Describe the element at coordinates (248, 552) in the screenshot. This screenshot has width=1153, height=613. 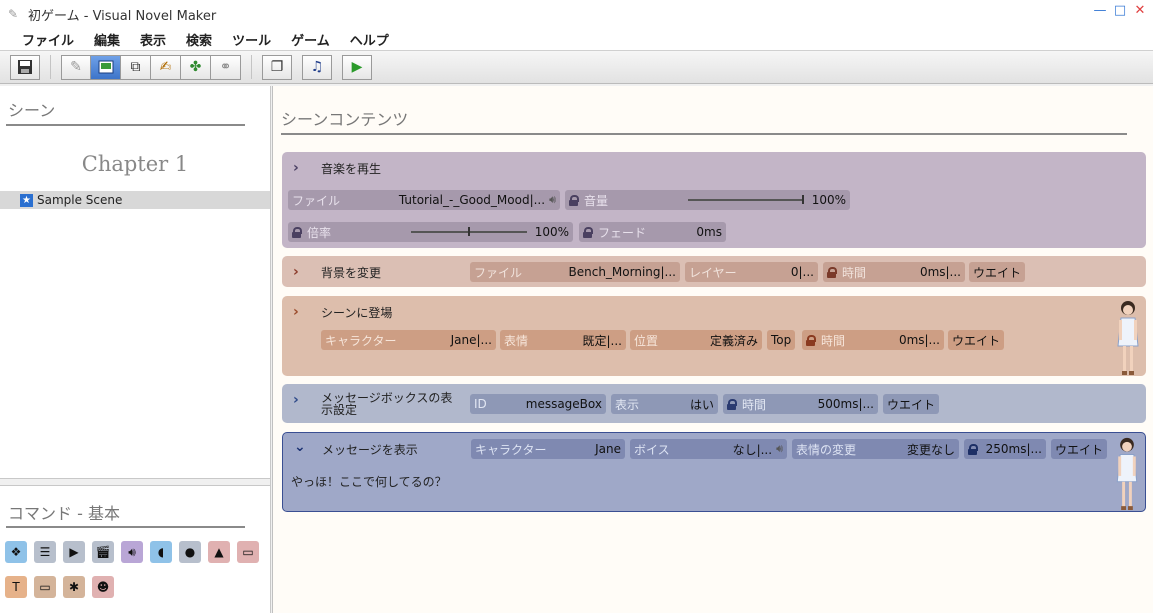
I see `folder-icon: ▭` at that location.